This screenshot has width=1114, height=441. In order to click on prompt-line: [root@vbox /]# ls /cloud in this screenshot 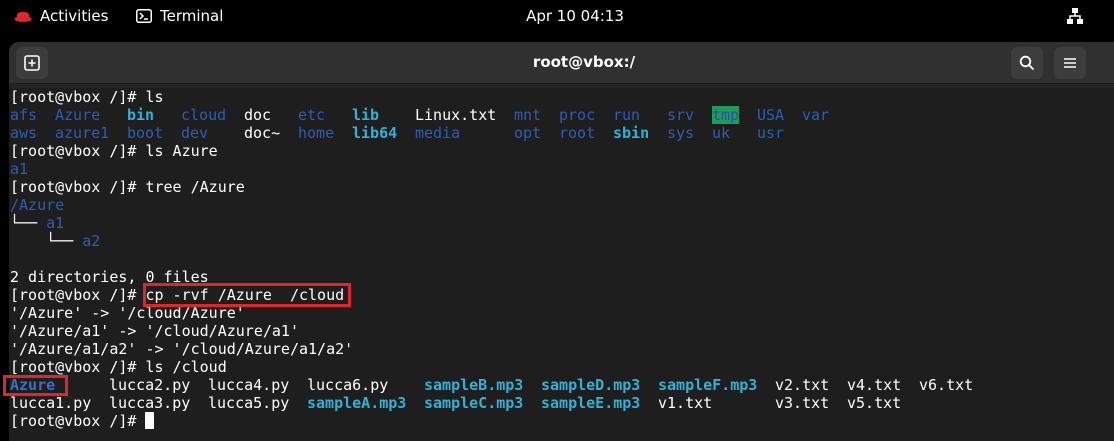, I will do `click(118, 367)`.